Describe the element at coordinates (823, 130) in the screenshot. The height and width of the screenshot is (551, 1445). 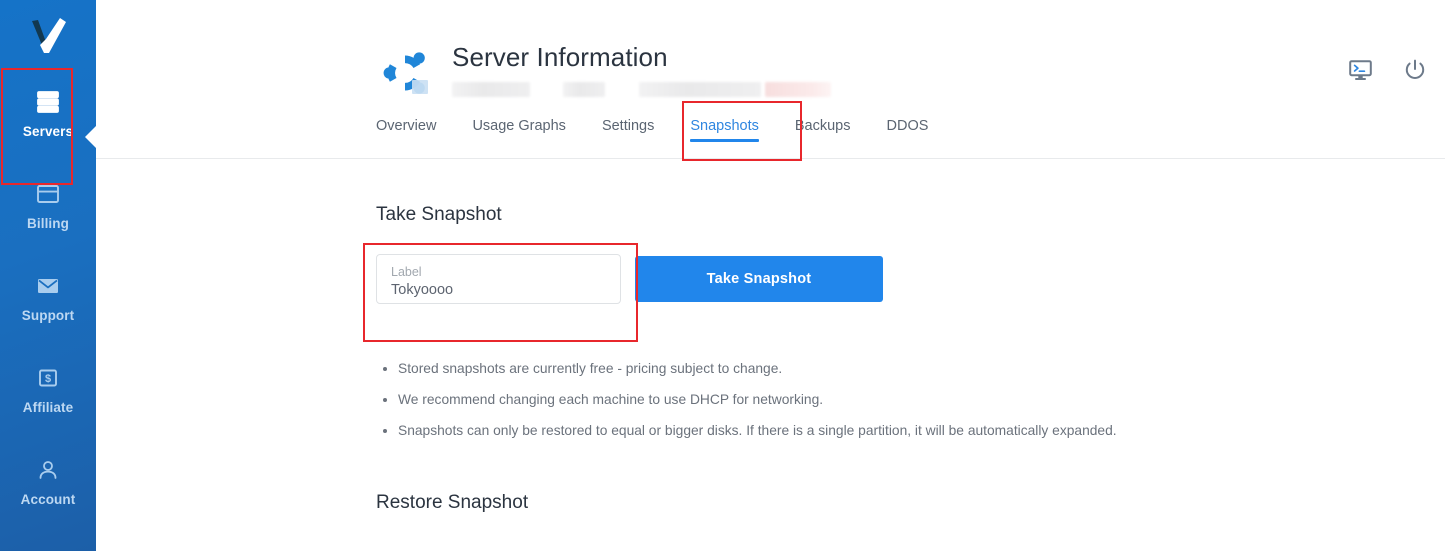
I see `tab-backups: Backups` at that location.